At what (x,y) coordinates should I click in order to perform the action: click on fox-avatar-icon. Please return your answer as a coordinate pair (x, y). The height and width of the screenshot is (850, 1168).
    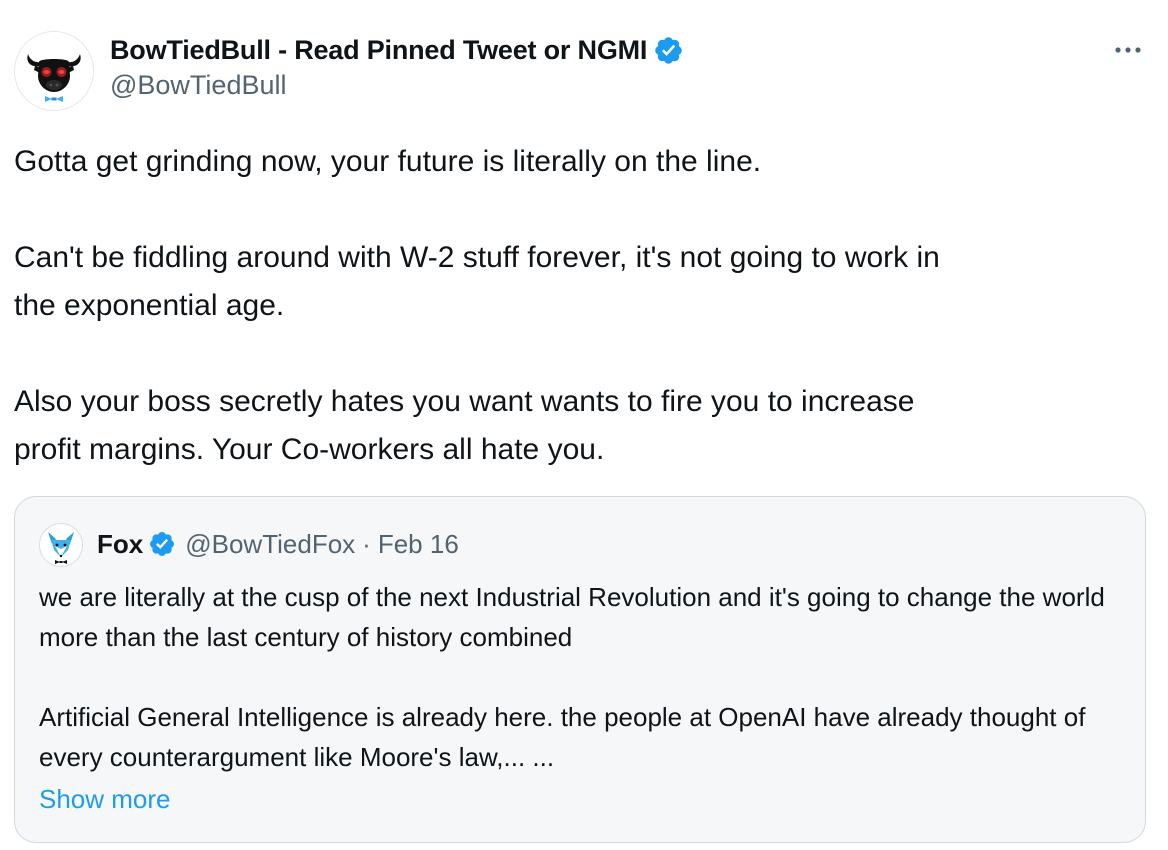
    Looking at the image, I should click on (61, 545).